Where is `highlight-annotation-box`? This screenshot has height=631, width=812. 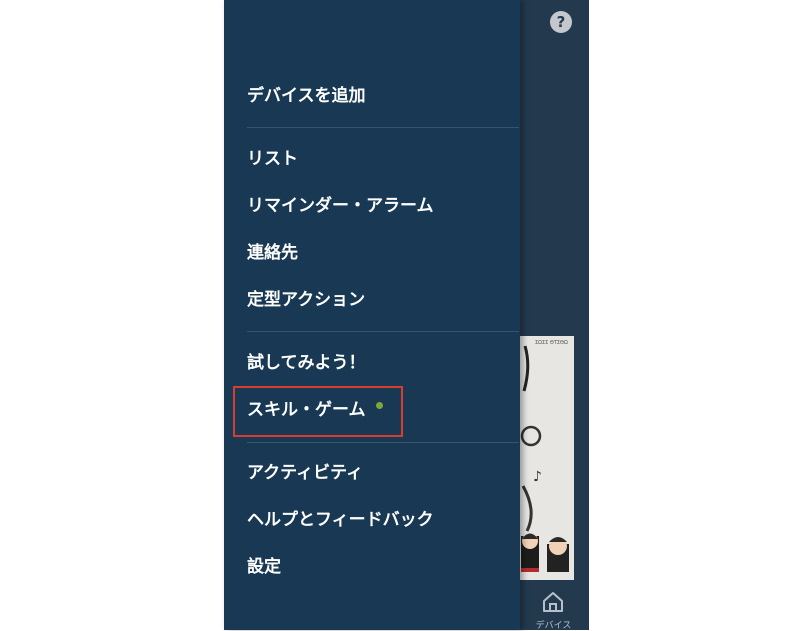 highlight-annotation-box is located at coordinates (318, 411).